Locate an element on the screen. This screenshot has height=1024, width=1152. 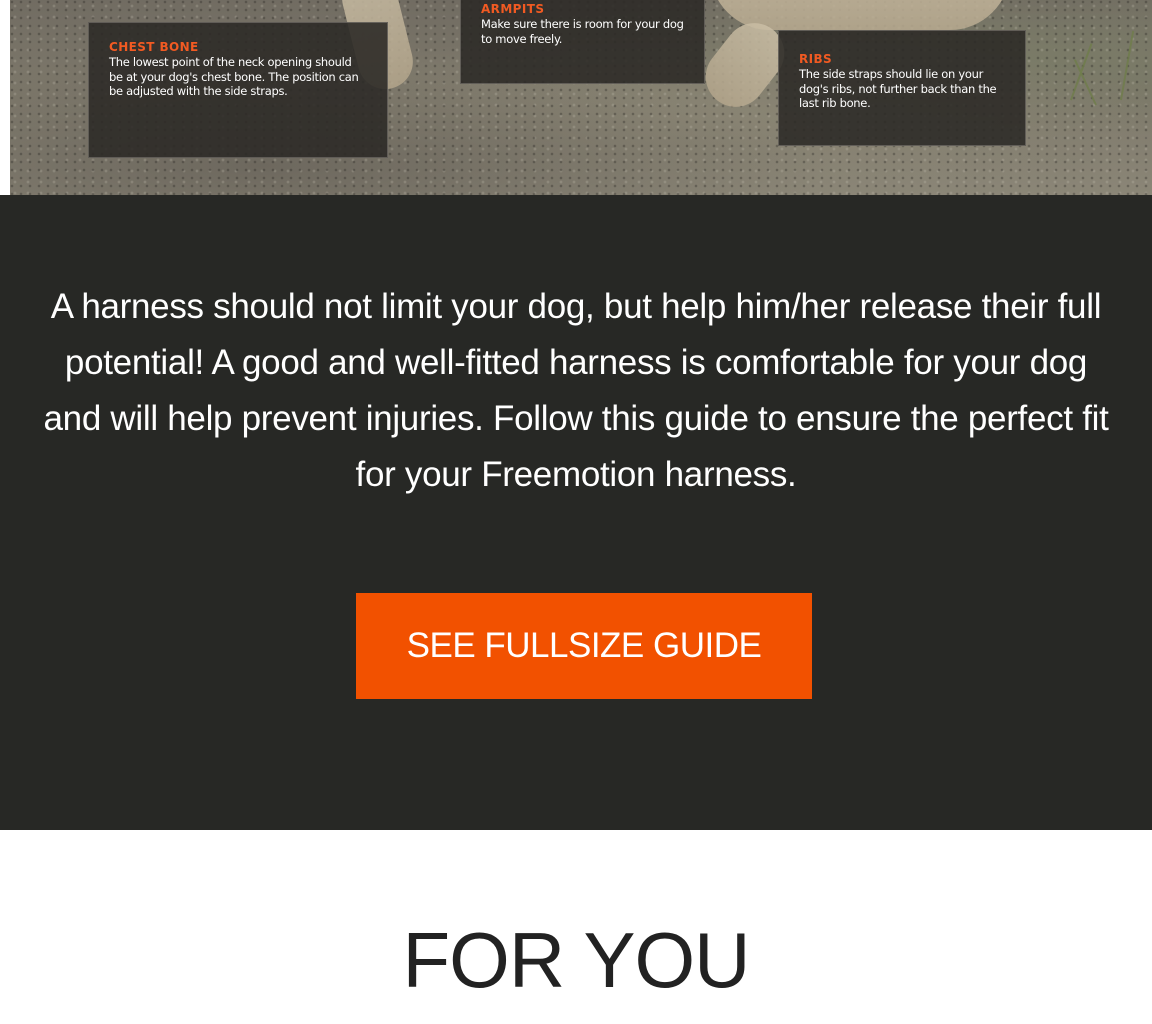
see-fullsize-guide-button: SEE FULLSIZE GUIDE is located at coordinates (584, 646).